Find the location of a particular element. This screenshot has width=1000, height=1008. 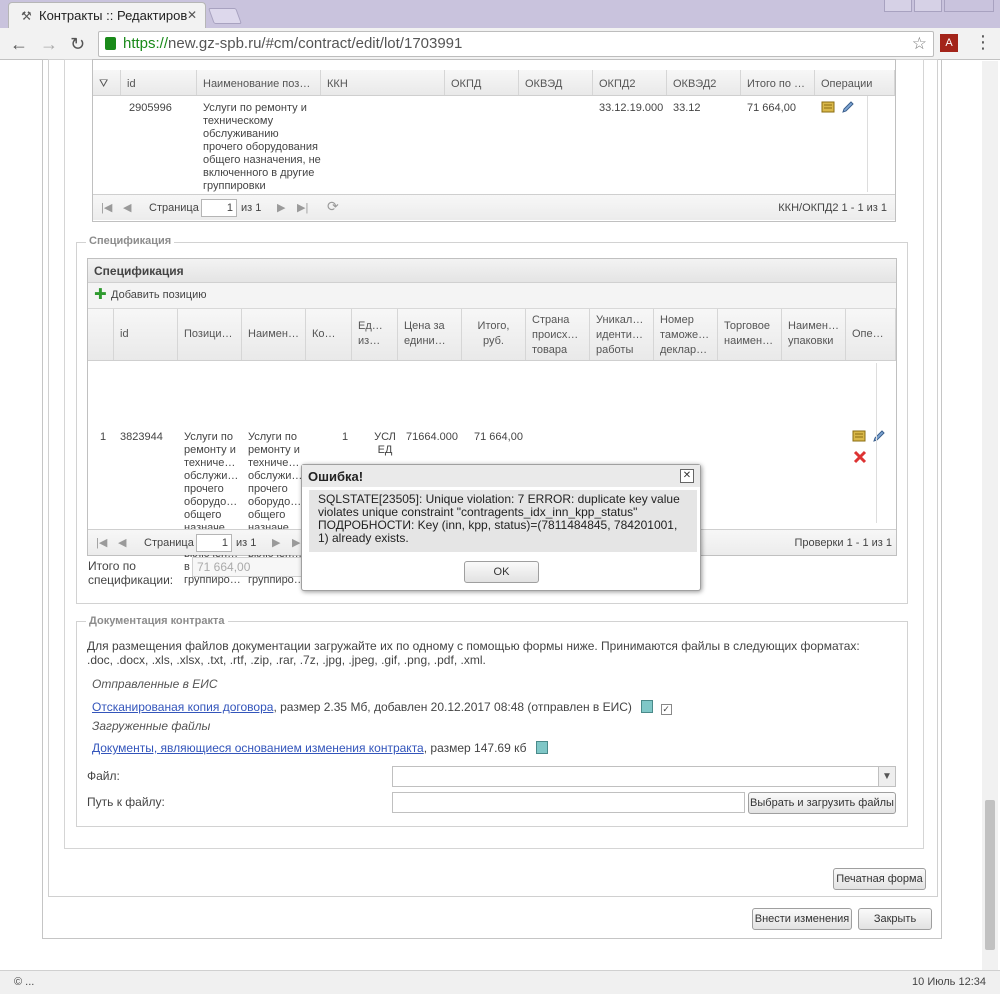

refresh-icon: ⟳ is located at coordinates (333, 206).